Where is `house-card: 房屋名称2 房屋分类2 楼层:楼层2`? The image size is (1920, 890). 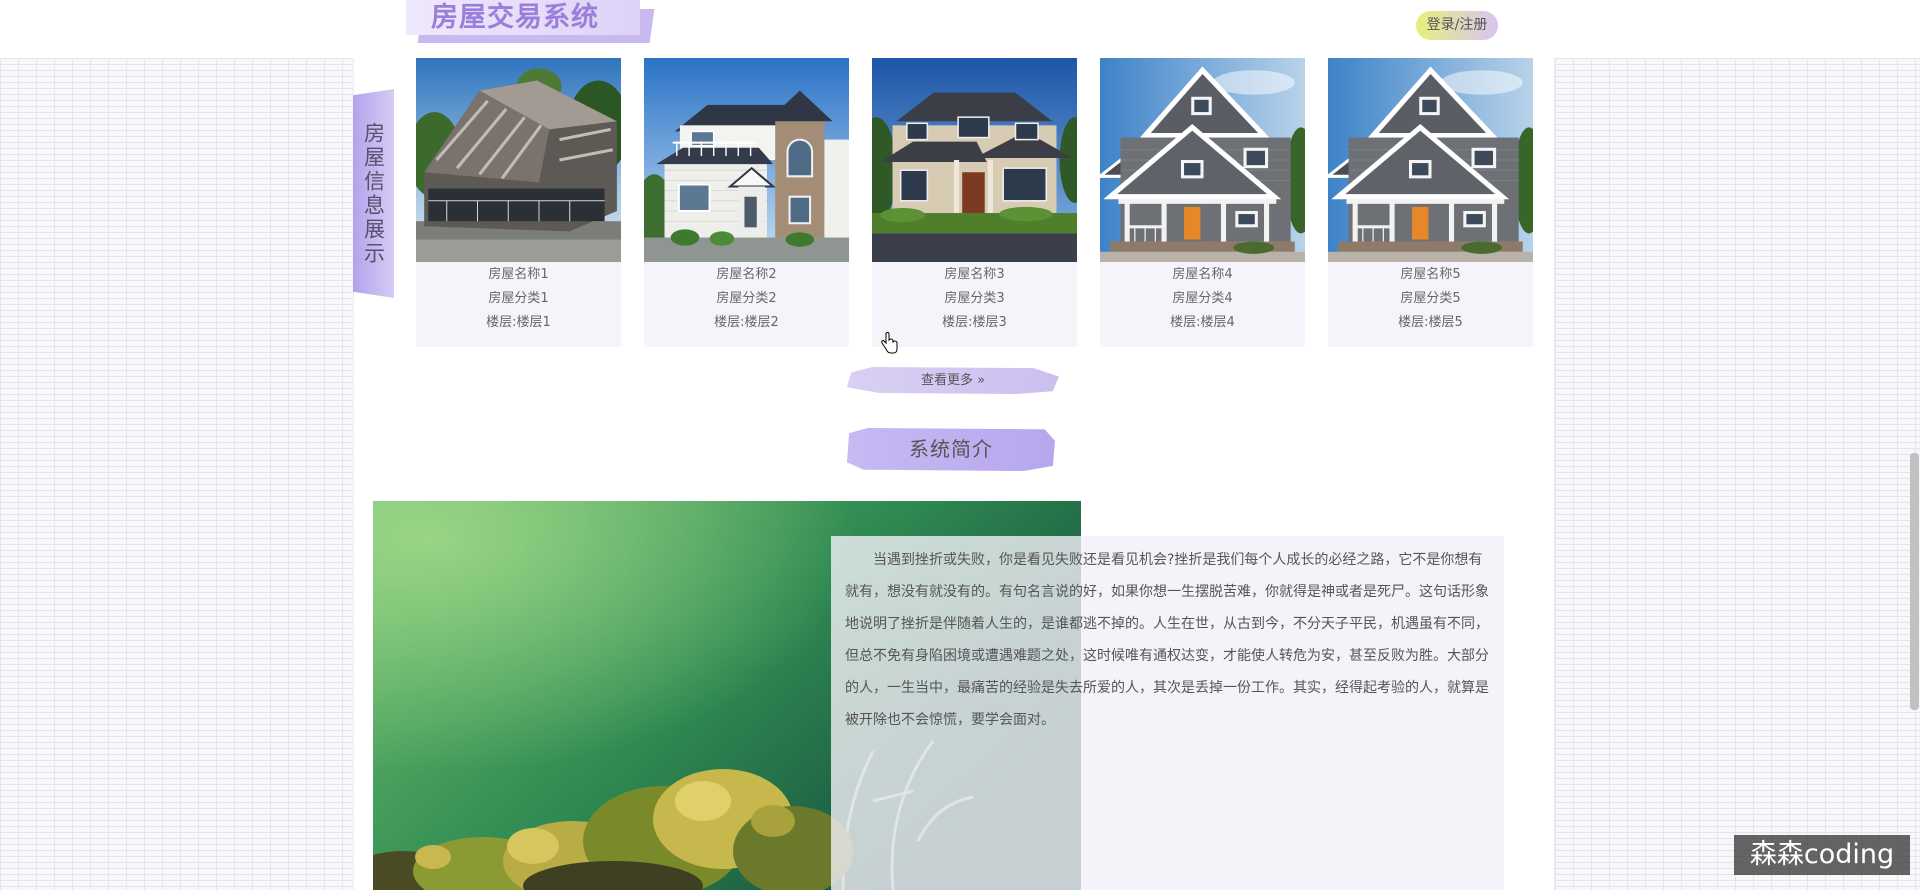 house-card: 房屋名称2 房屋分类2 楼层:楼层2 is located at coordinates (746, 202).